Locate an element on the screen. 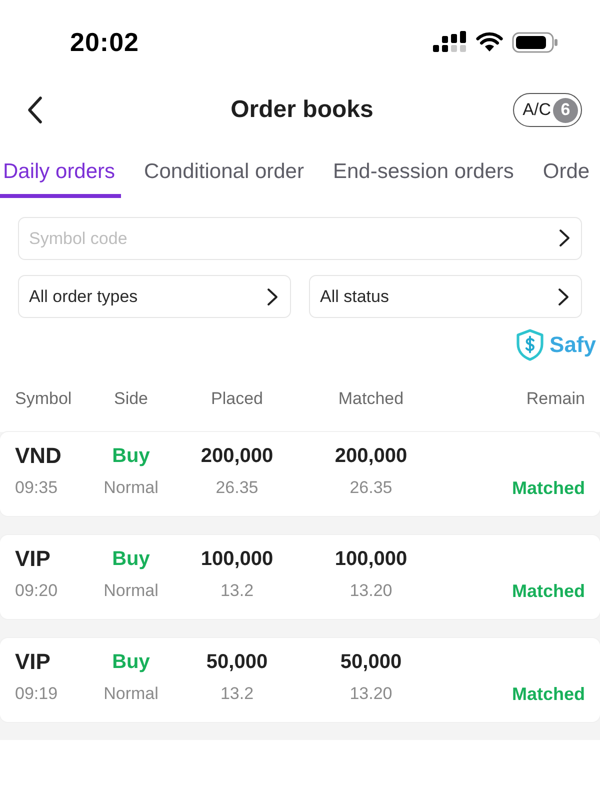  column-header: Symbol is located at coordinates (44, 399).